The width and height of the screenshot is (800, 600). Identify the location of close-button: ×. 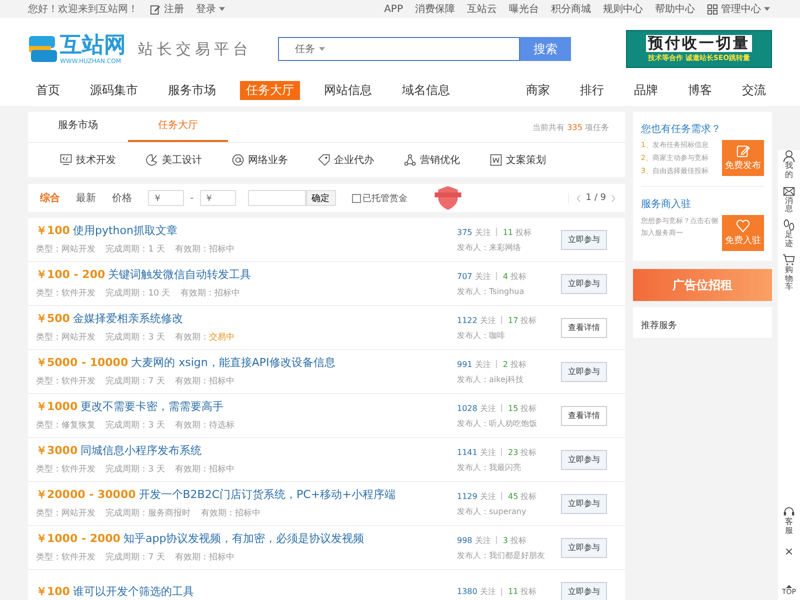
(789, 551).